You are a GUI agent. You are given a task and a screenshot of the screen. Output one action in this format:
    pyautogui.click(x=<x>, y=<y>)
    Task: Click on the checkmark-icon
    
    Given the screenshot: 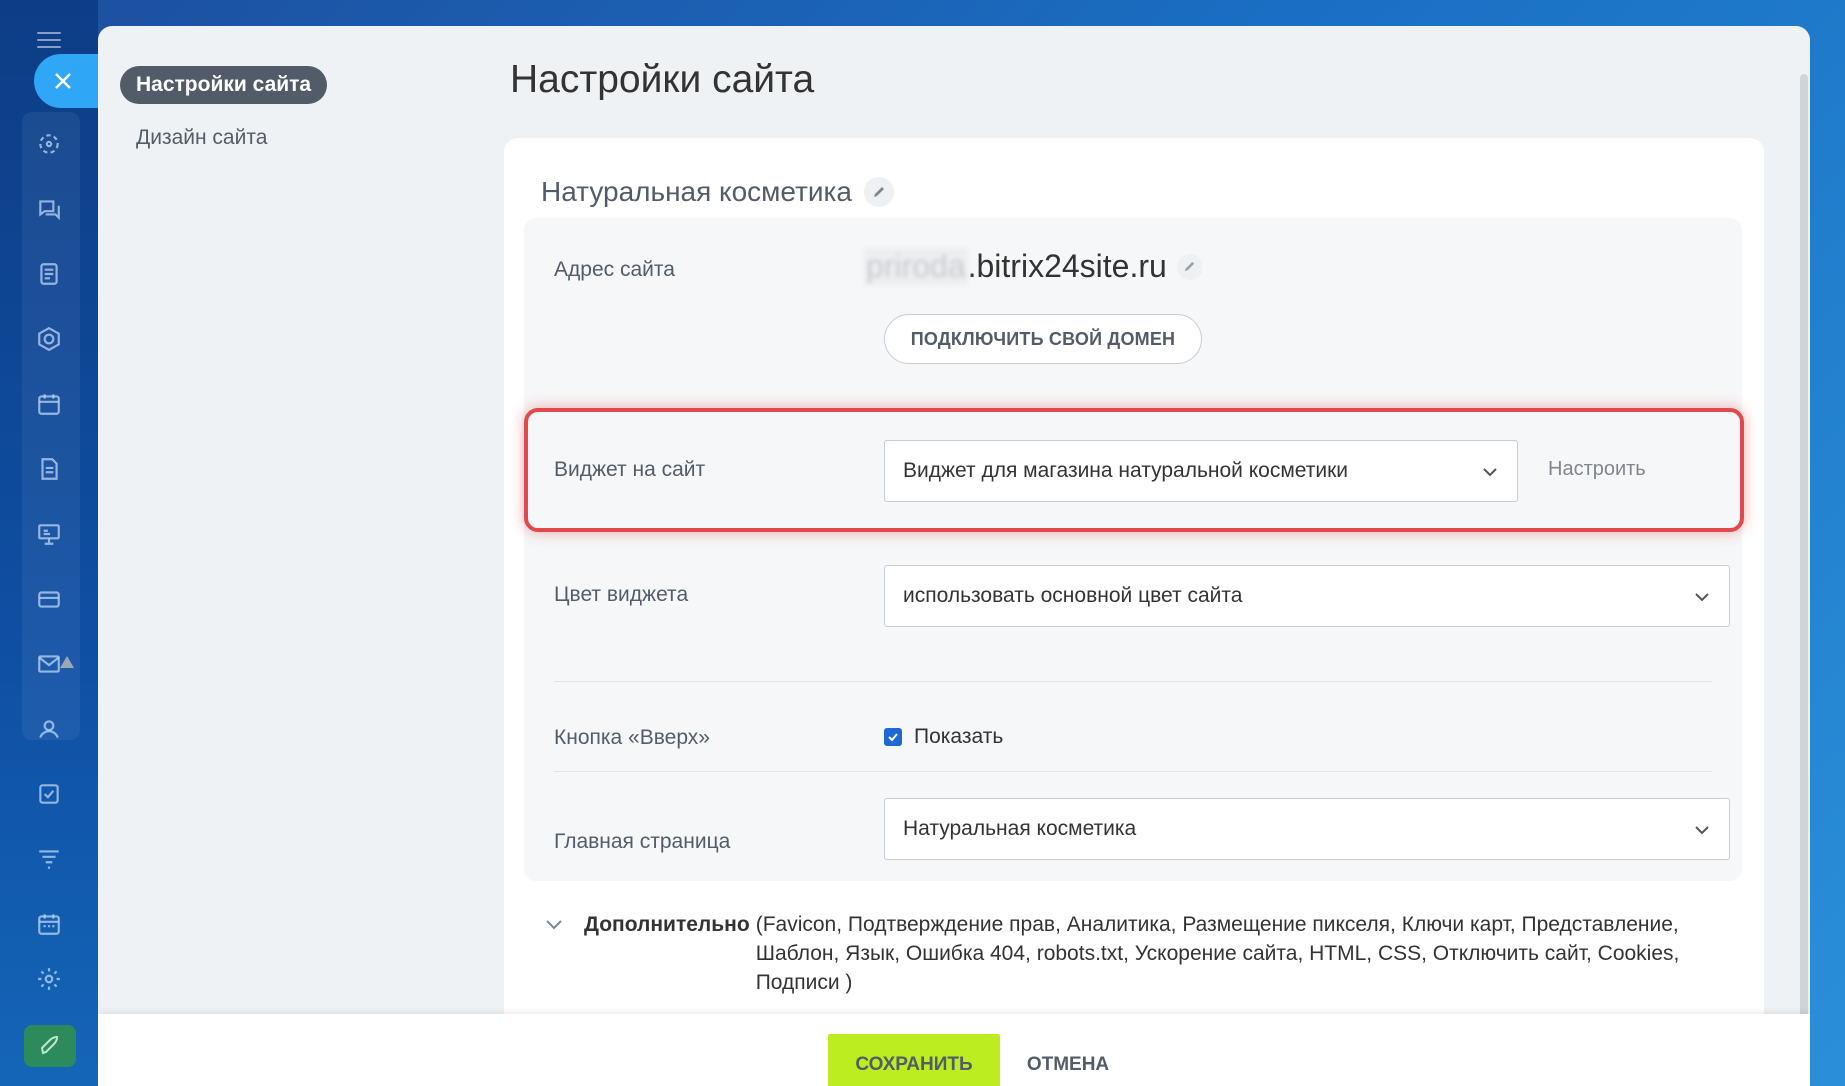 What is the action you would take?
    pyautogui.click(x=893, y=737)
    